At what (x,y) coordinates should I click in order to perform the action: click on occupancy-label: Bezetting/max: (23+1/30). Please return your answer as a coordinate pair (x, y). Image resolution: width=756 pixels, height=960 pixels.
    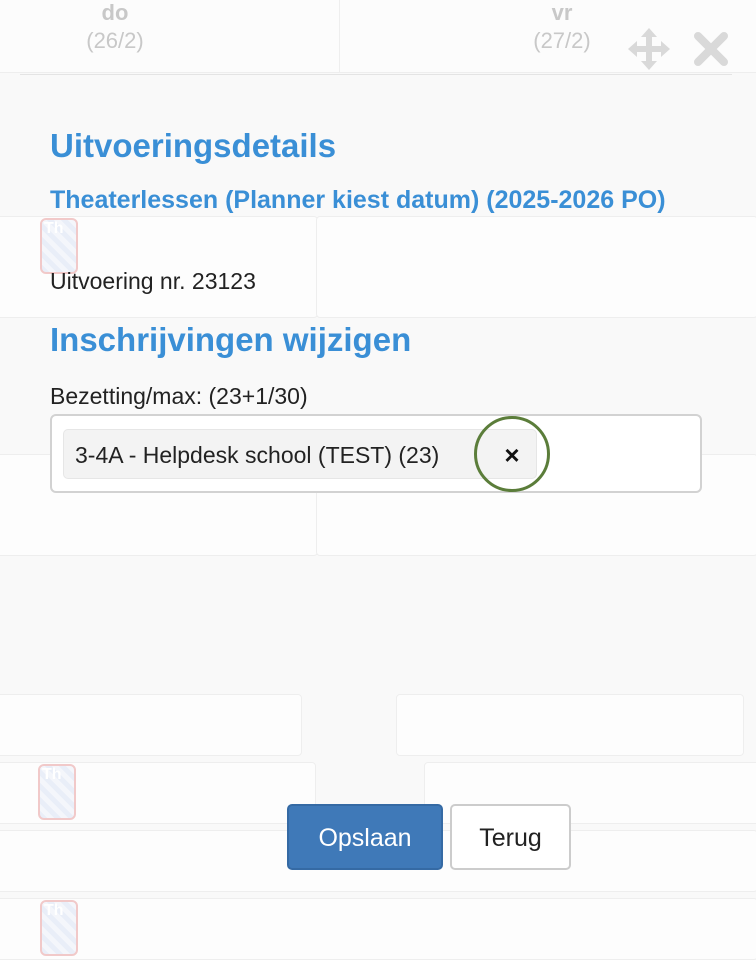
    Looking at the image, I should click on (179, 396).